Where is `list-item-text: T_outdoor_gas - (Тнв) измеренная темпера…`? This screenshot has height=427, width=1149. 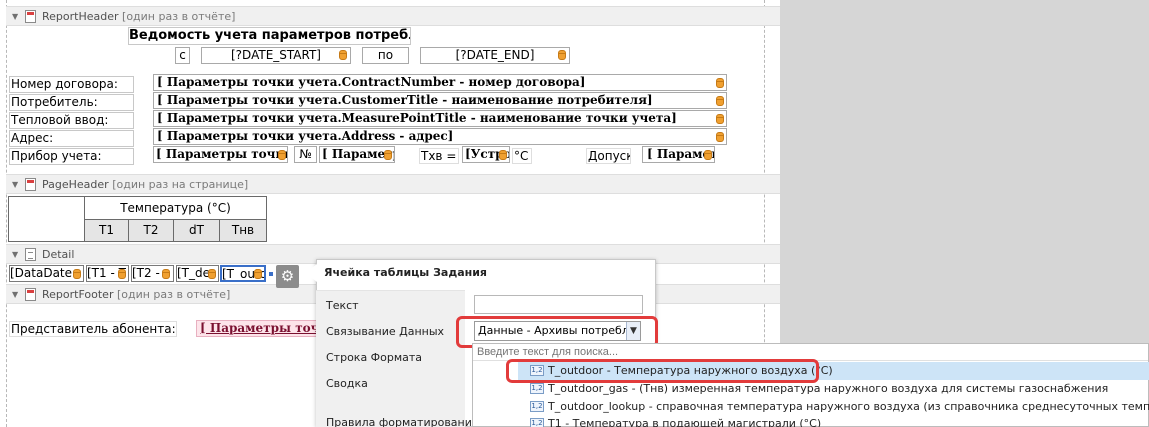 list-item-text: T_outdoor_gas - (Тнв) измеренная темпера… is located at coordinates (828, 388).